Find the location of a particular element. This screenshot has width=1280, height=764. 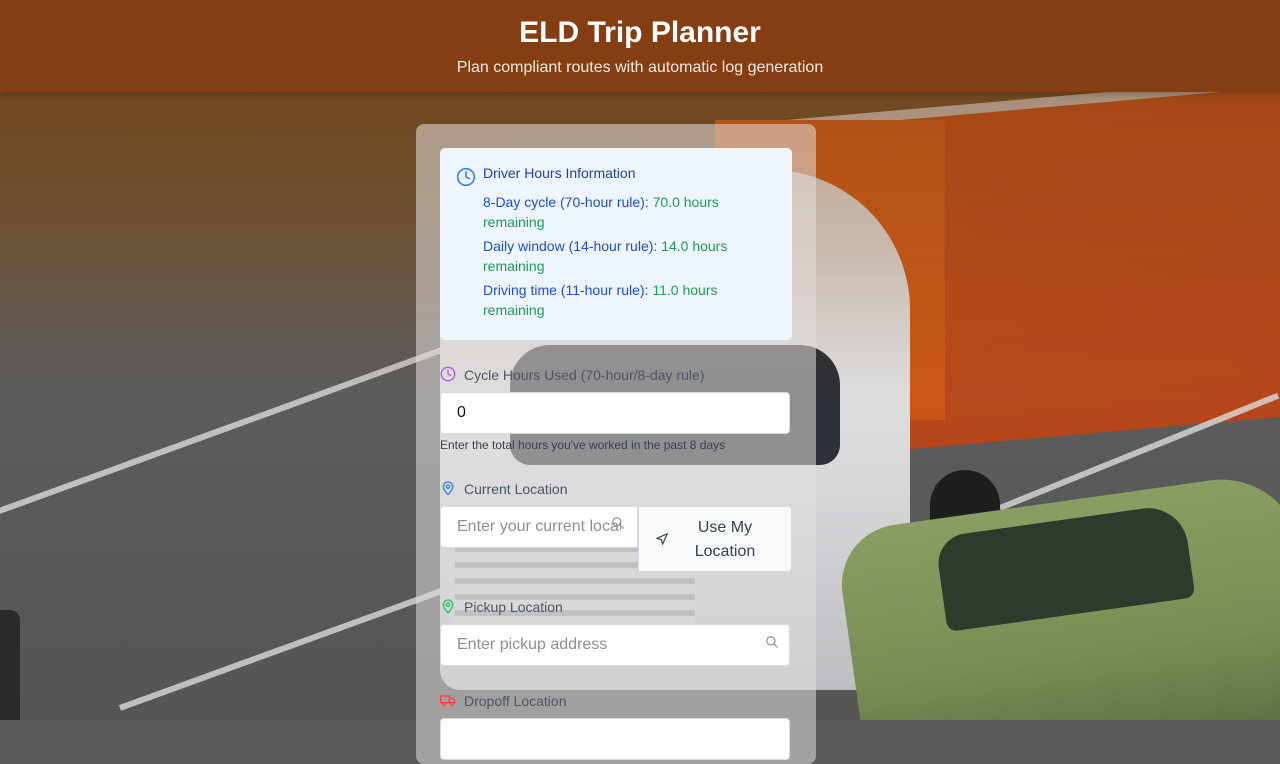

current-location-input is located at coordinates (539, 527).